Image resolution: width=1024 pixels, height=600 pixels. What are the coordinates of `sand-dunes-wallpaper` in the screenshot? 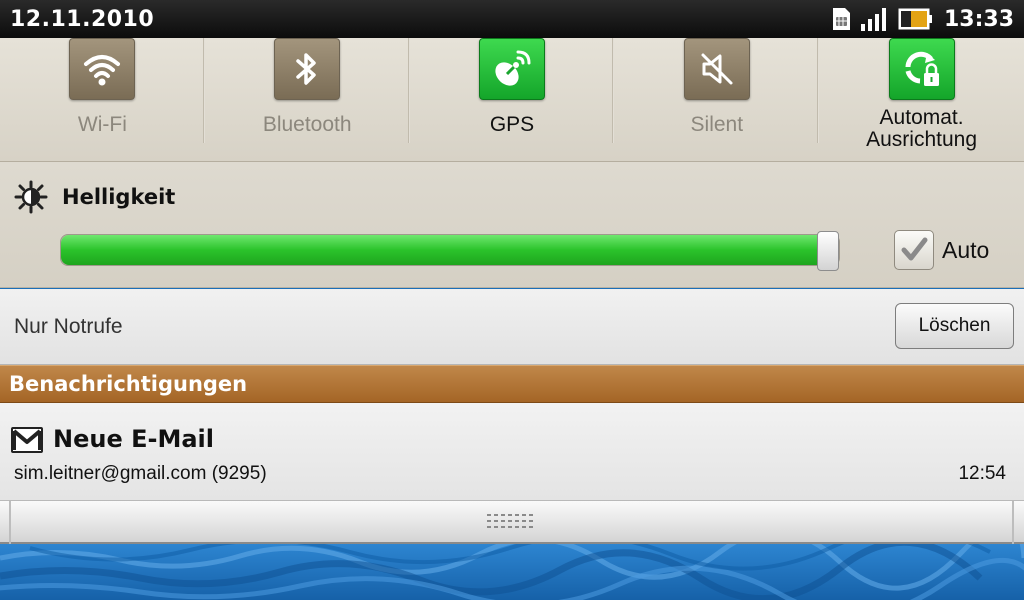 It's located at (512, 572).